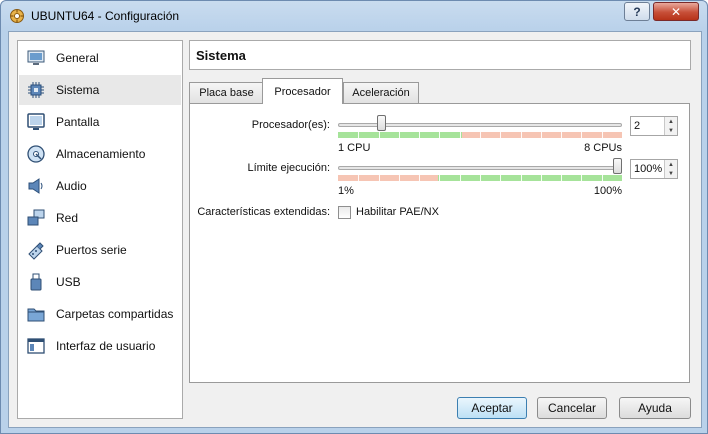 The width and height of the screenshot is (708, 434). What do you see at coordinates (100, 218) in the screenshot?
I see `sidebar-item-red: Red` at bounding box center [100, 218].